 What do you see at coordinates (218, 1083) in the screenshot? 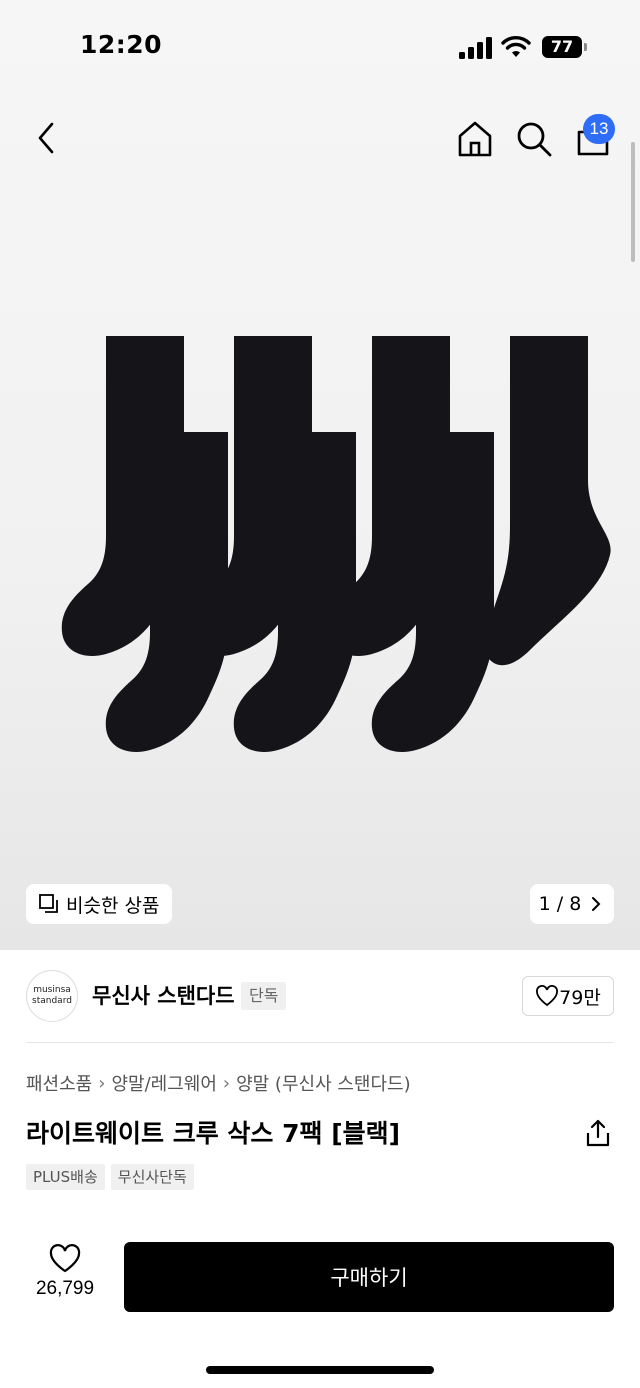
I see `breadcrumb: 패션소품 › 양말/레그웨어 › 양말 (무신사 스탠다드)` at bounding box center [218, 1083].